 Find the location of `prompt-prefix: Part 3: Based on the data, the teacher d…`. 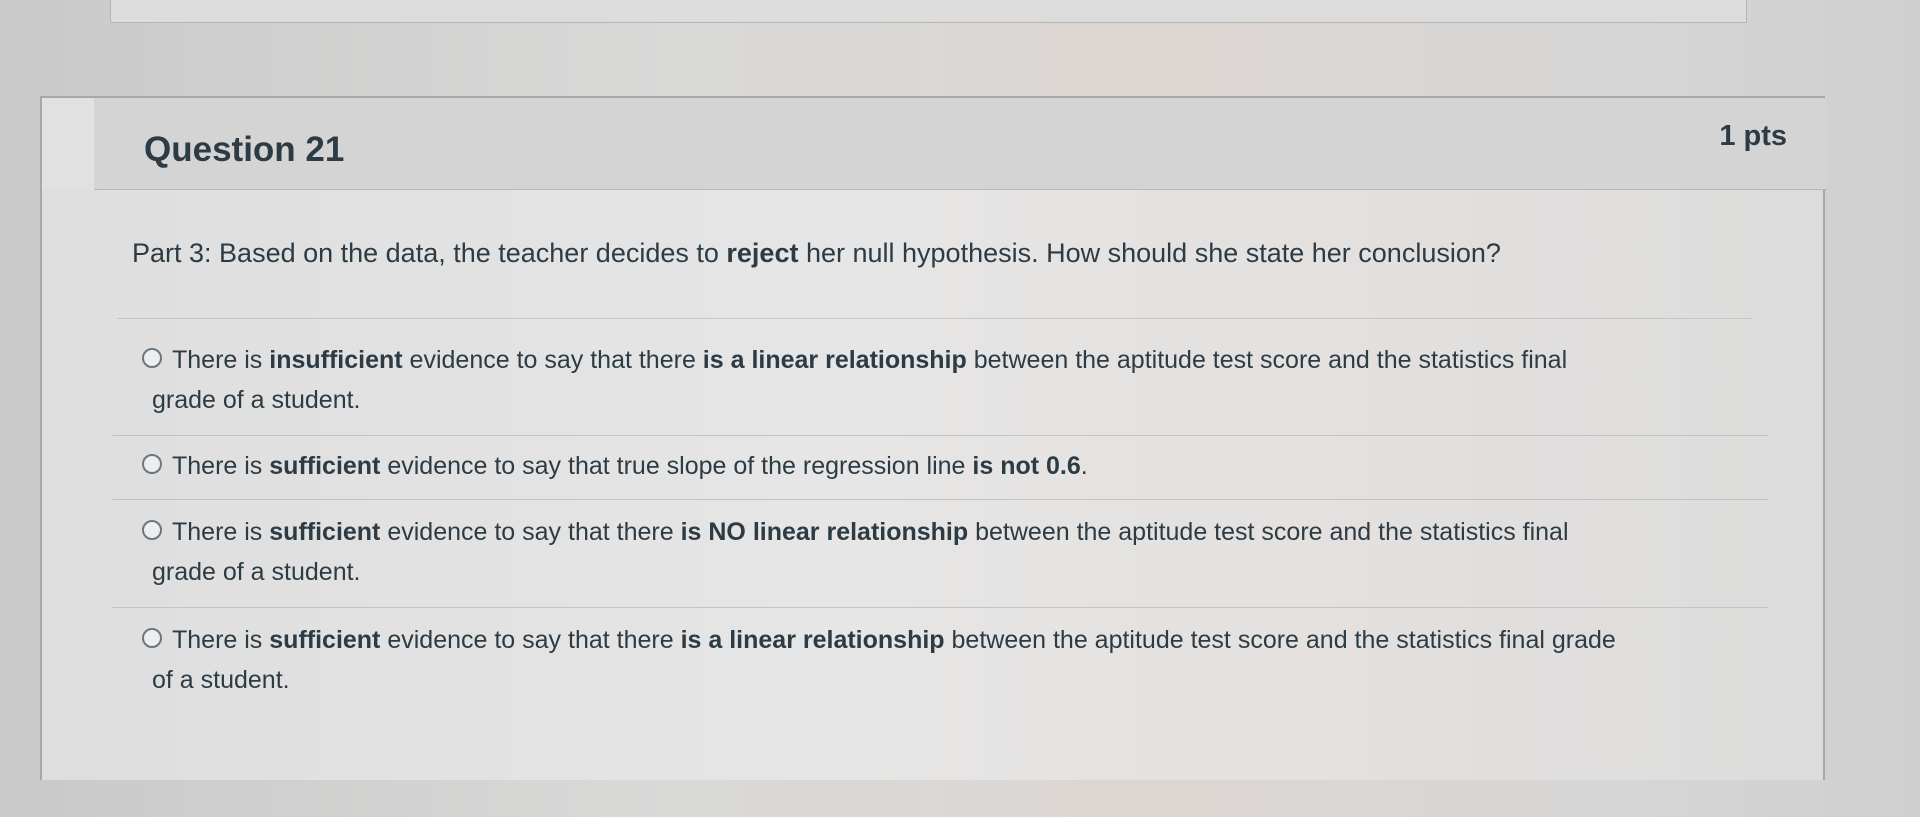

prompt-prefix: Part 3: Based on the data, the teacher d… is located at coordinates (429, 253).